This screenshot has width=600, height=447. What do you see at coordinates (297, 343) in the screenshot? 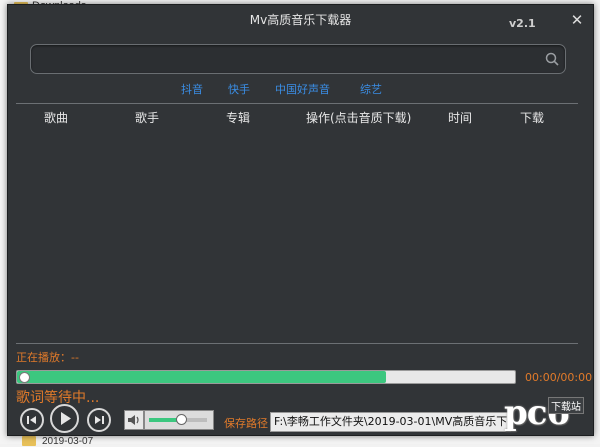
I see `player-divider` at bounding box center [297, 343].